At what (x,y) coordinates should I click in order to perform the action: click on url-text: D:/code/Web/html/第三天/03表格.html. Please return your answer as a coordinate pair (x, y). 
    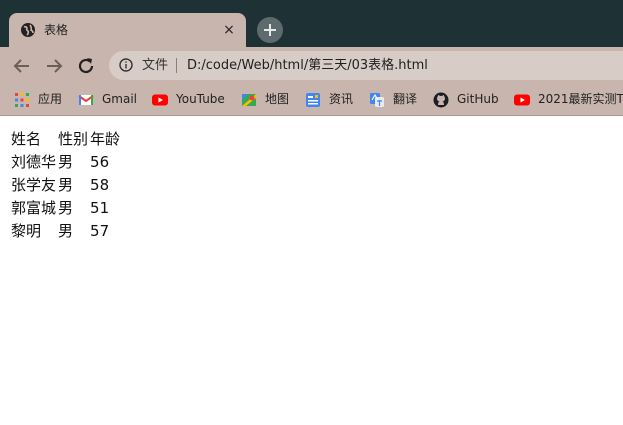
    Looking at the image, I should click on (307, 65).